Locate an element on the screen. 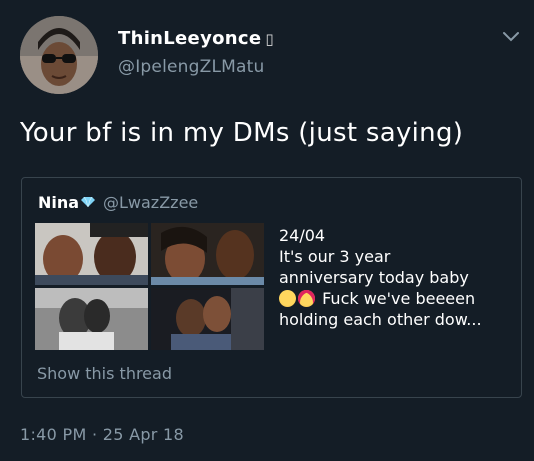  photo-2-image is located at coordinates (207, 254).